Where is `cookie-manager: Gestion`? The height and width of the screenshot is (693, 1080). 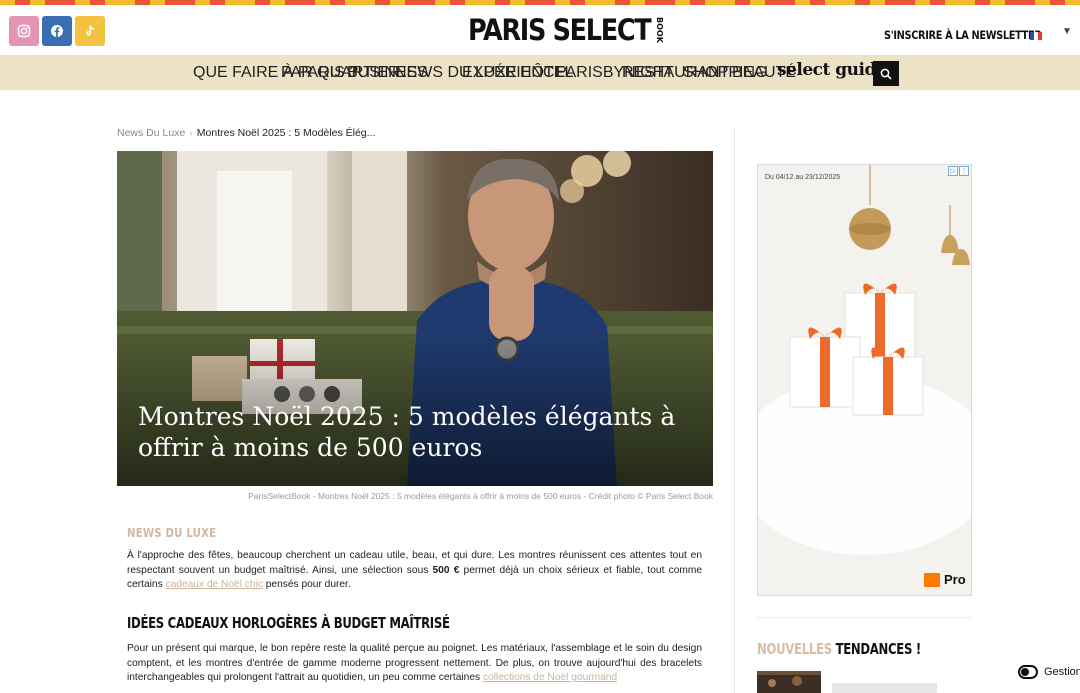 cookie-manager: Gestion is located at coordinates (1048, 672).